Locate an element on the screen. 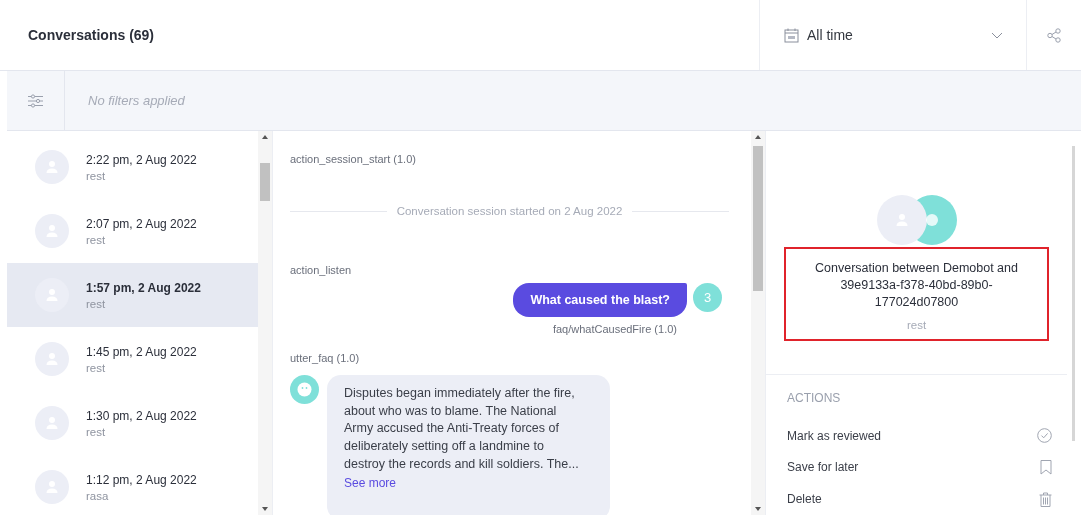 The height and width of the screenshot is (515, 1081). conversation-title: Conversation between Demobot and 39e9133a-f378-40bd-89b0-177024d07800 is located at coordinates (916, 285).